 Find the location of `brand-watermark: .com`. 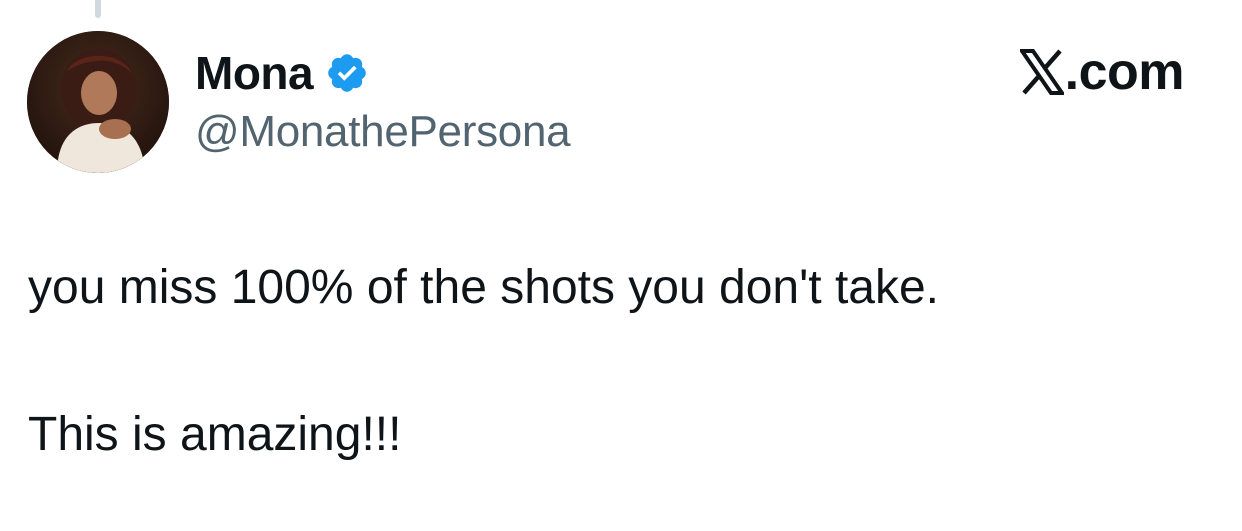

brand-watermark: .com is located at coordinates (1101, 72).